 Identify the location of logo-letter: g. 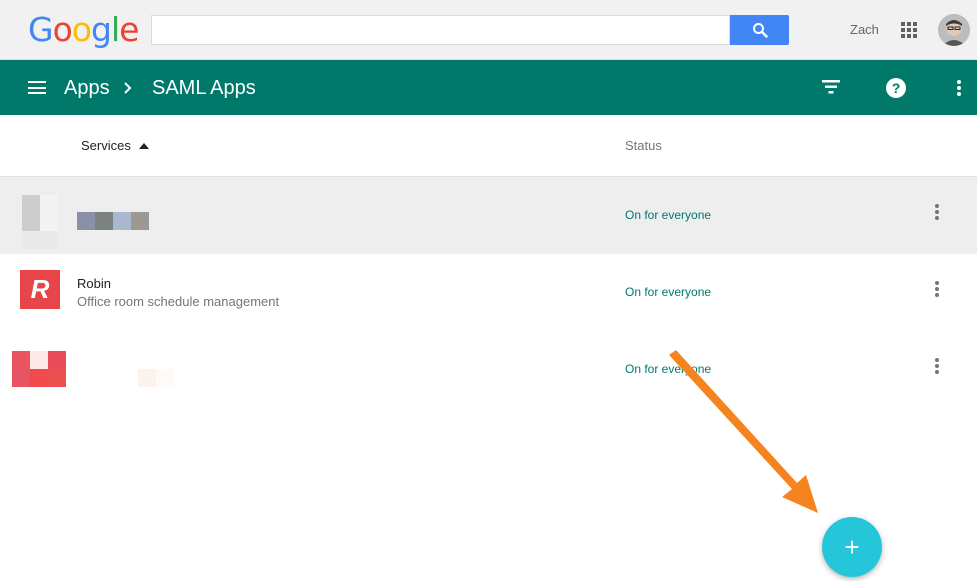
(101, 29).